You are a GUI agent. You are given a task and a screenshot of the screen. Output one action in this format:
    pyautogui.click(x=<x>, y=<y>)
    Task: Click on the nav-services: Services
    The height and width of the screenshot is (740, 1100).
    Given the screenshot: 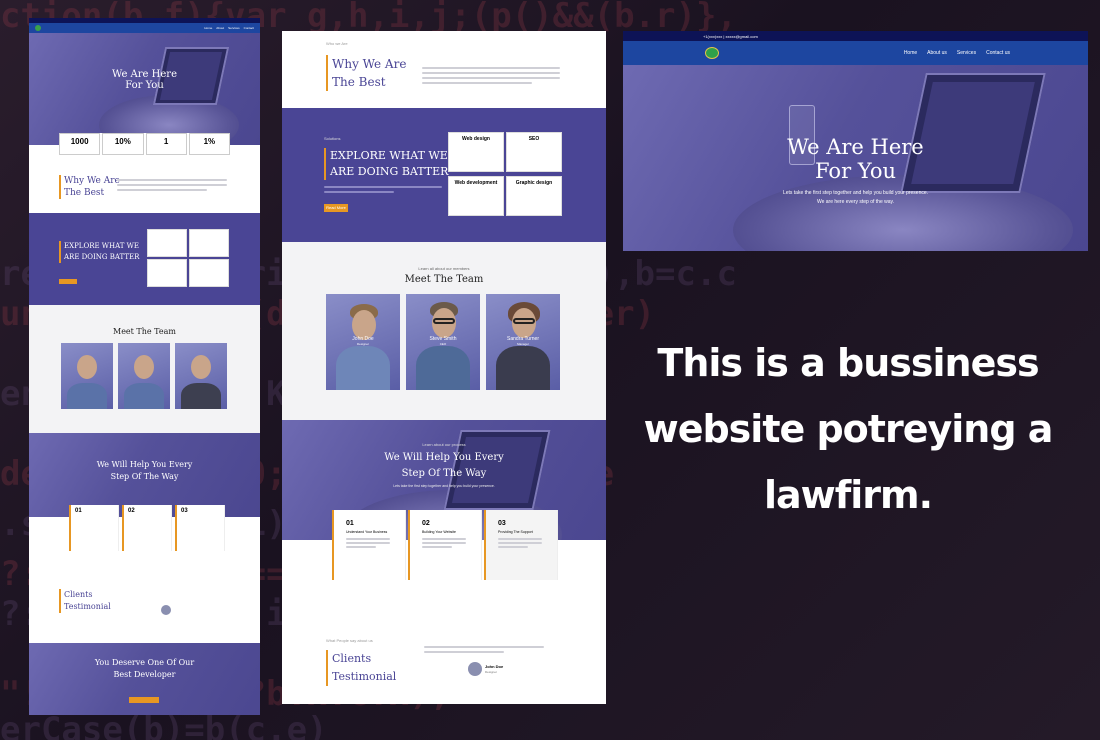 What is the action you would take?
    pyautogui.click(x=966, y=53)
    